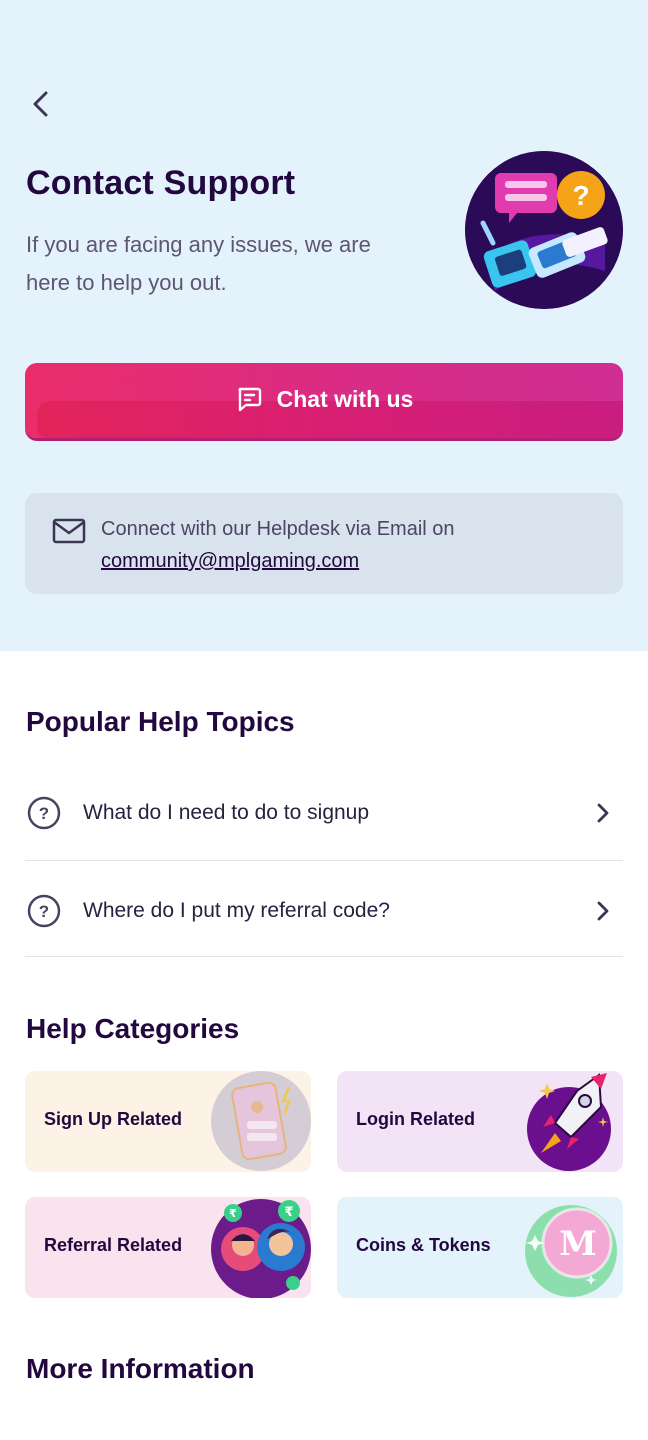  Describe the element at coordinates (261, 1121) in the screenshot. I see `signup-phone-icon` at that location.